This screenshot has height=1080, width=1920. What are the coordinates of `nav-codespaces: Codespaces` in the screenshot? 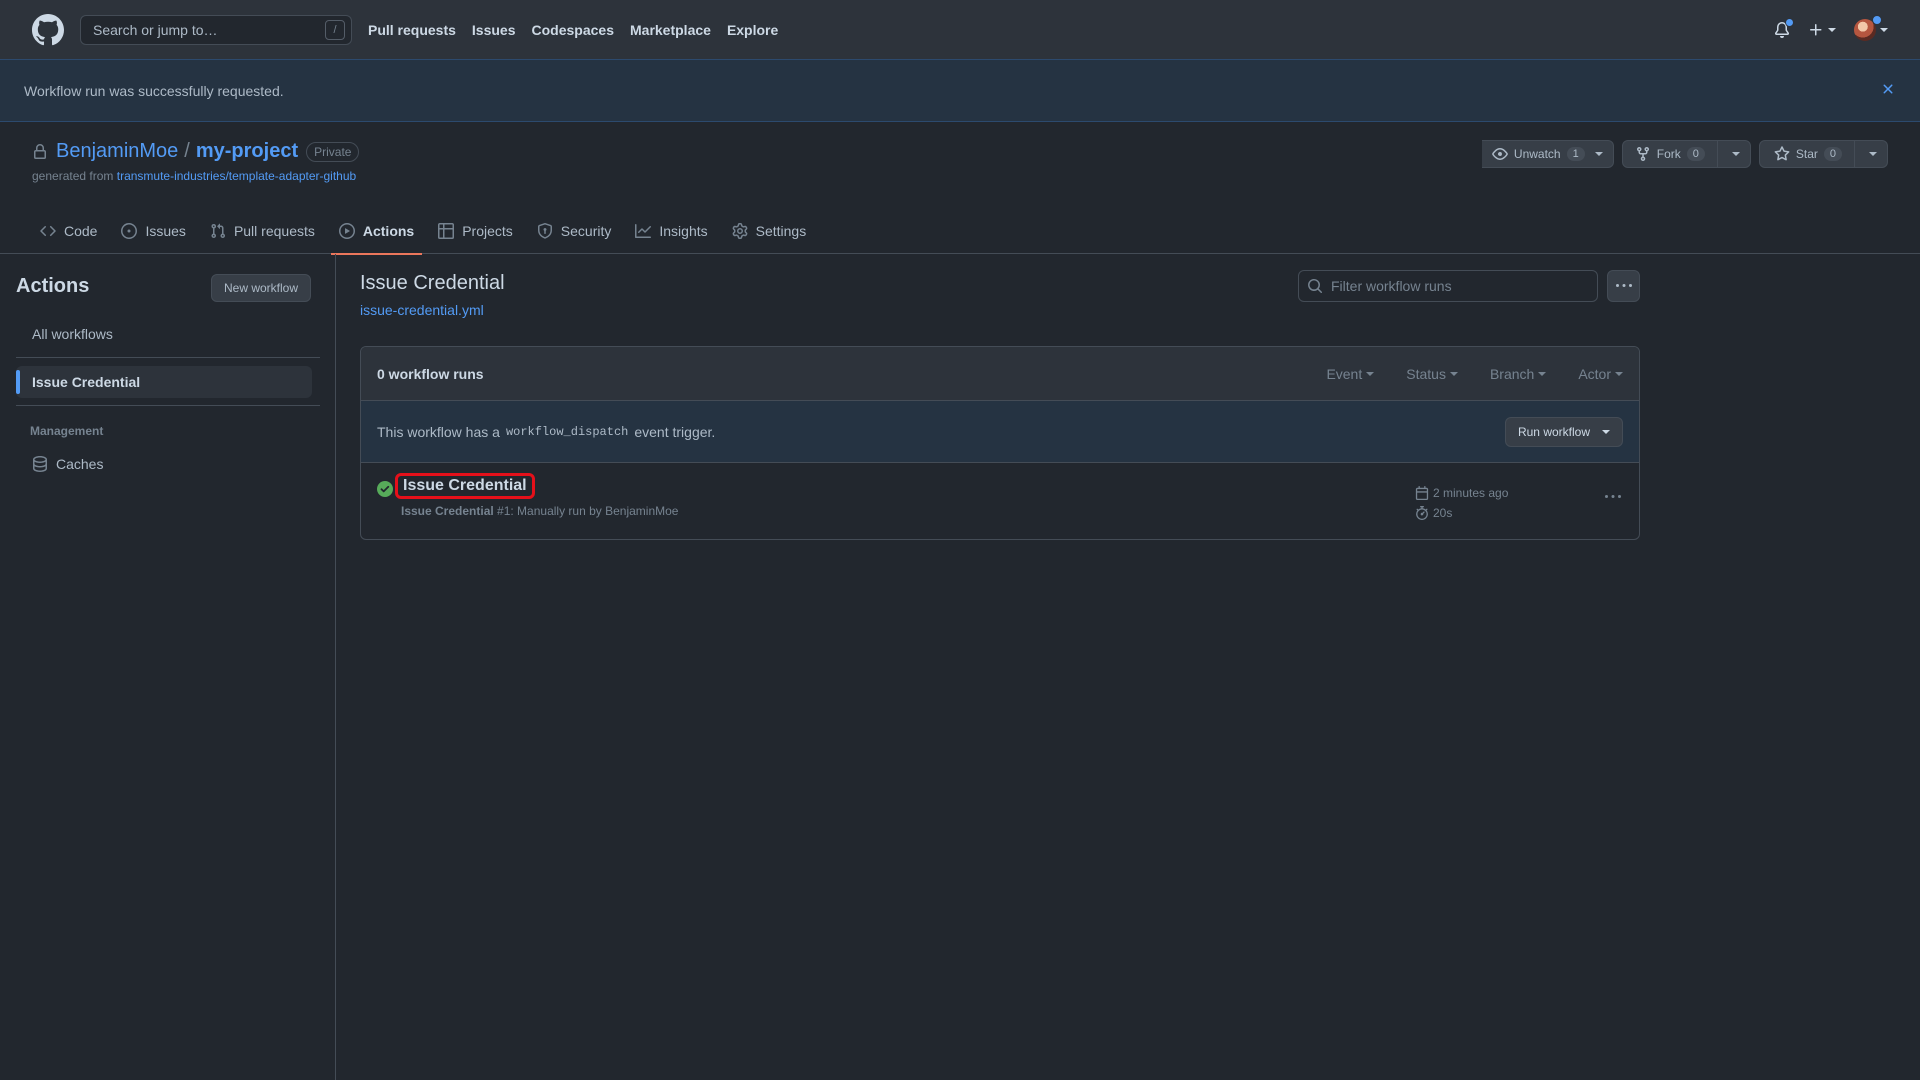 It's located at (573, 30).